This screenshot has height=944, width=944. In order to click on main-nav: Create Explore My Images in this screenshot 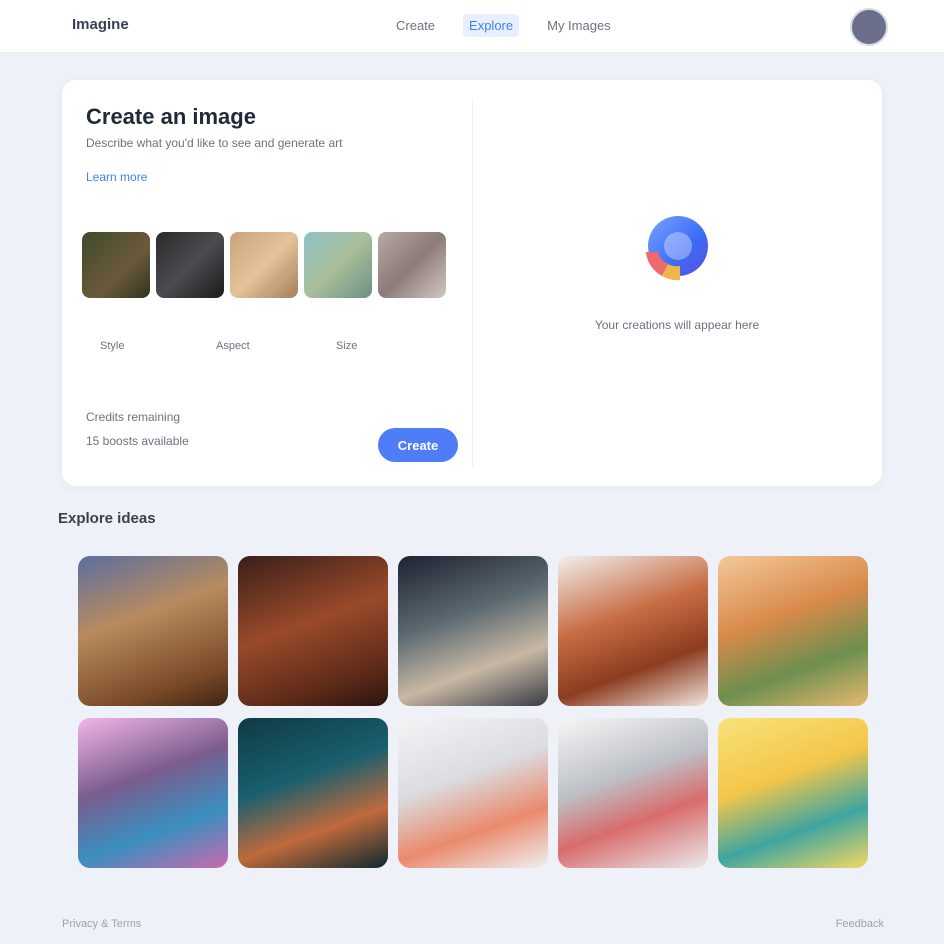, I will do `click(503, 25)`.